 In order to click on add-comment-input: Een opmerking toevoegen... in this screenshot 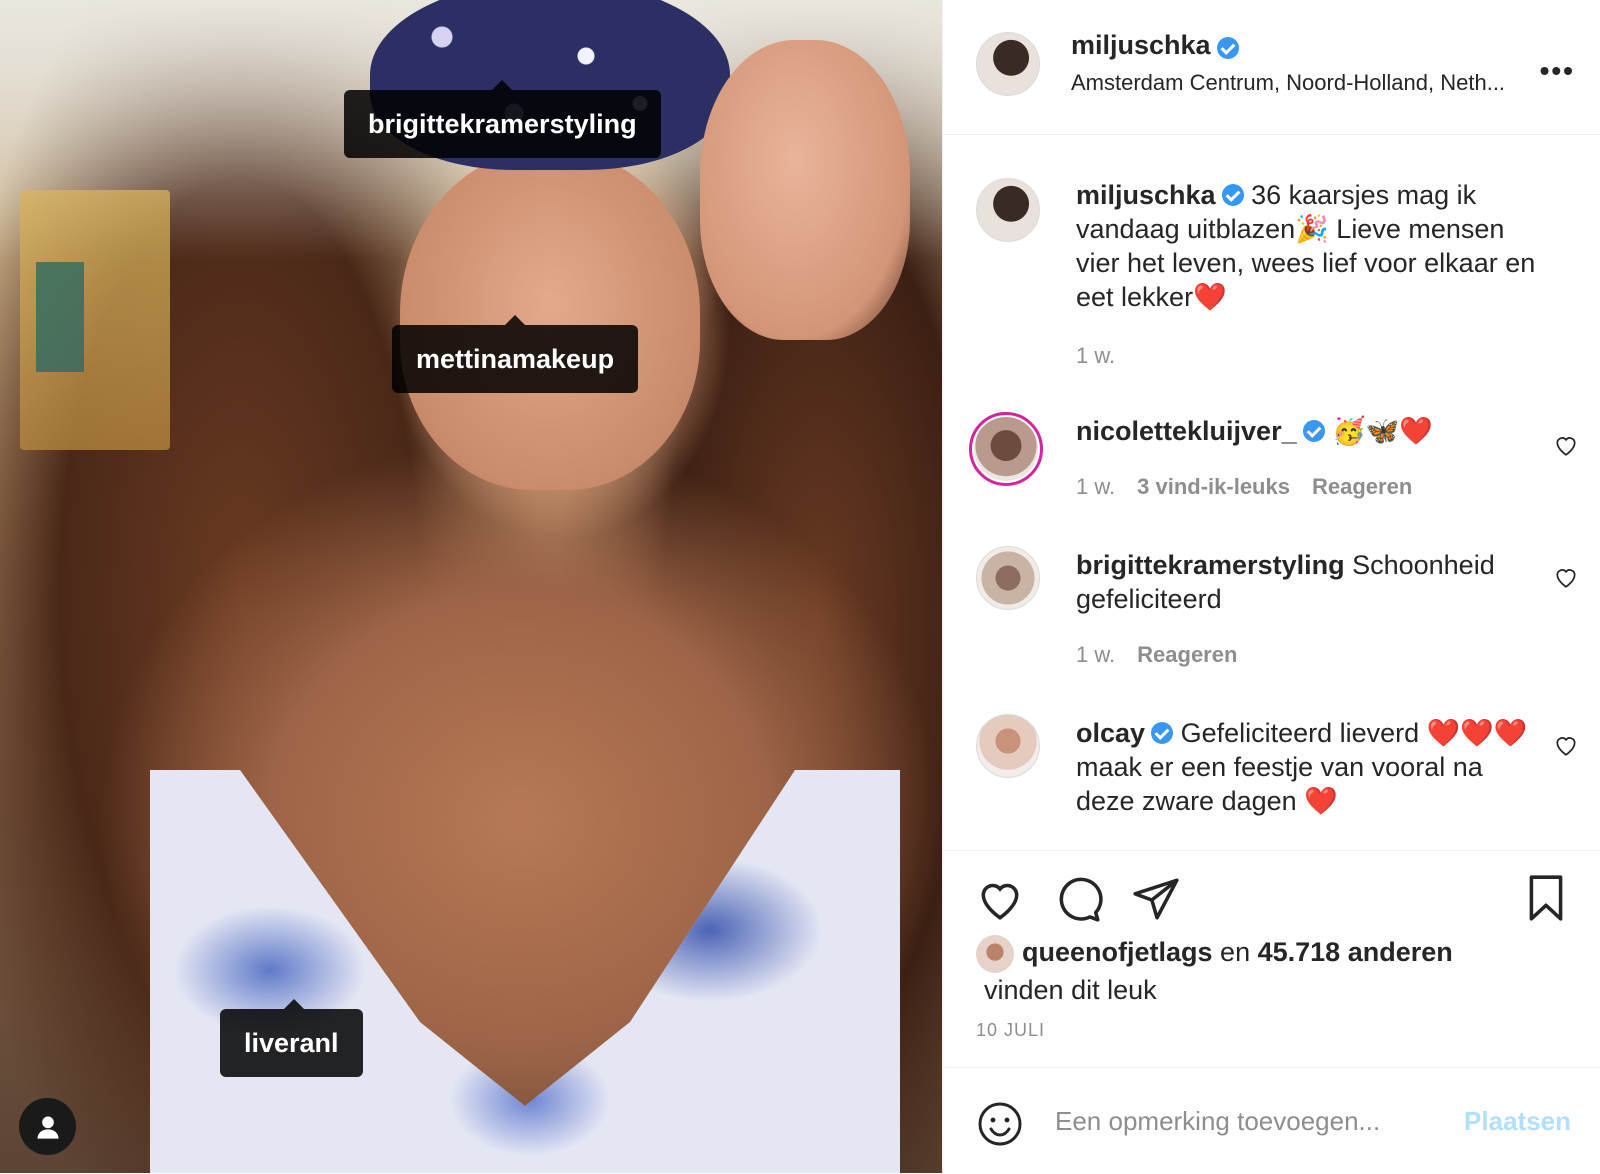, I will do `click(1217, 1121)`.